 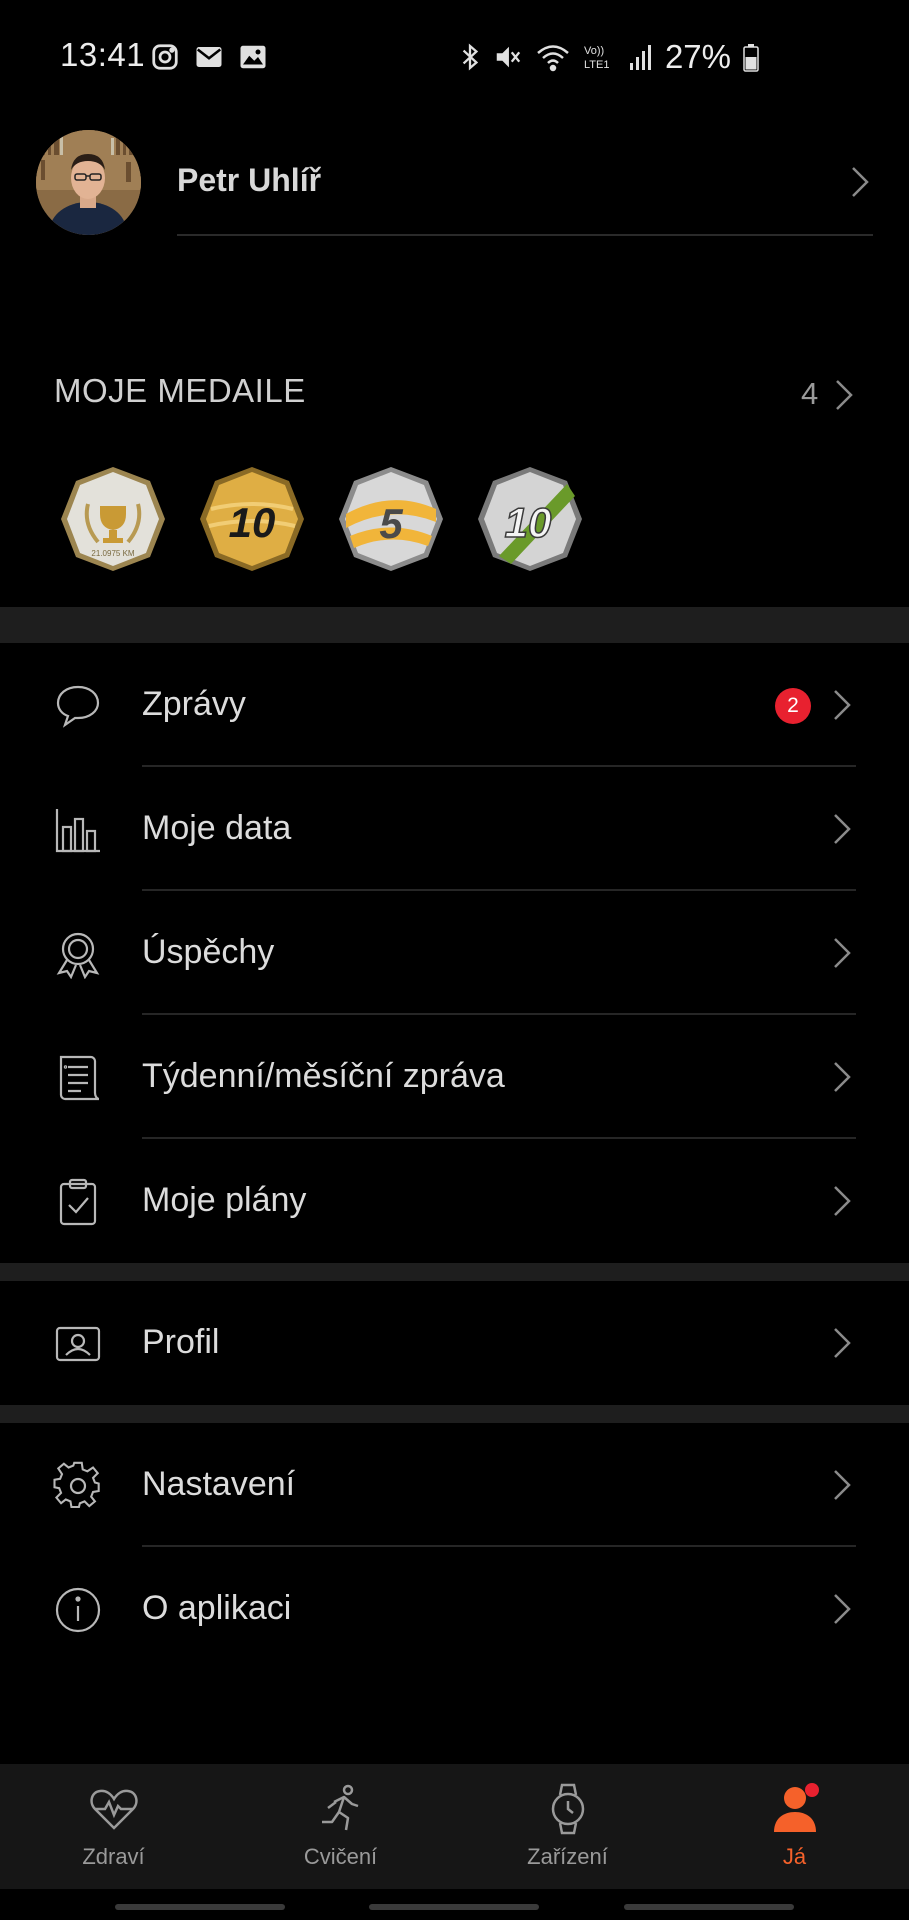 I want to click on menu-label: Moje plány, so click(x=224, y=1200).